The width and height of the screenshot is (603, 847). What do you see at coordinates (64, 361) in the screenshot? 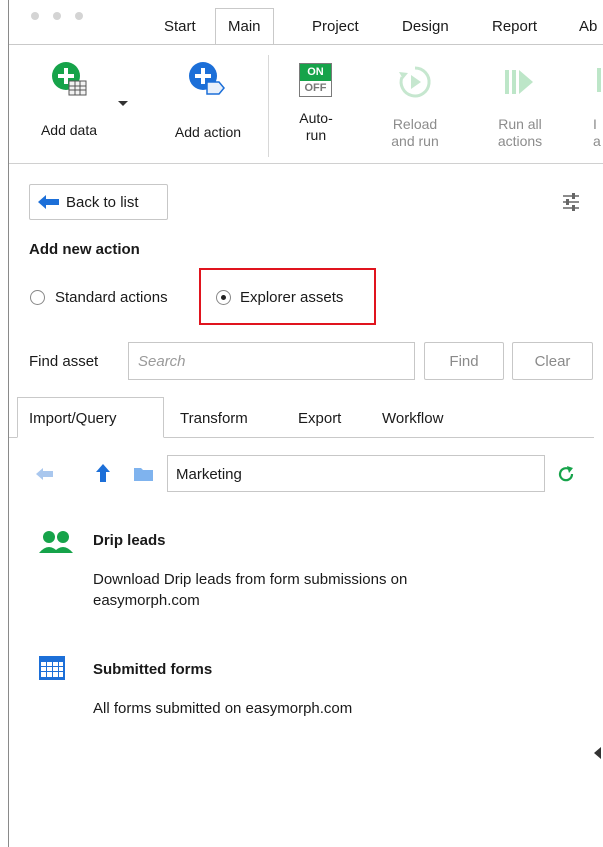
I see `find-asset-label: Find asset` at bounding box center [64, 361].